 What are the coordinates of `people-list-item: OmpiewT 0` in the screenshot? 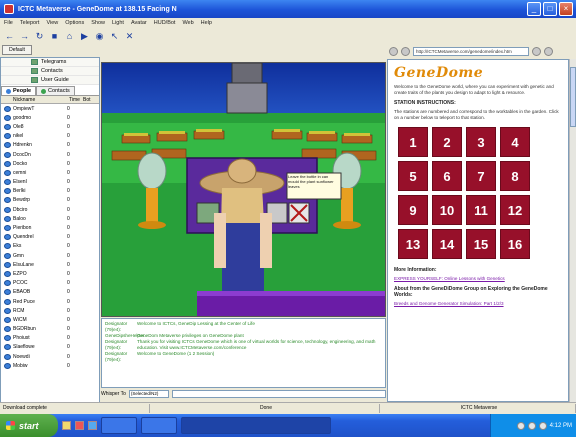 It's located at (50, 108).